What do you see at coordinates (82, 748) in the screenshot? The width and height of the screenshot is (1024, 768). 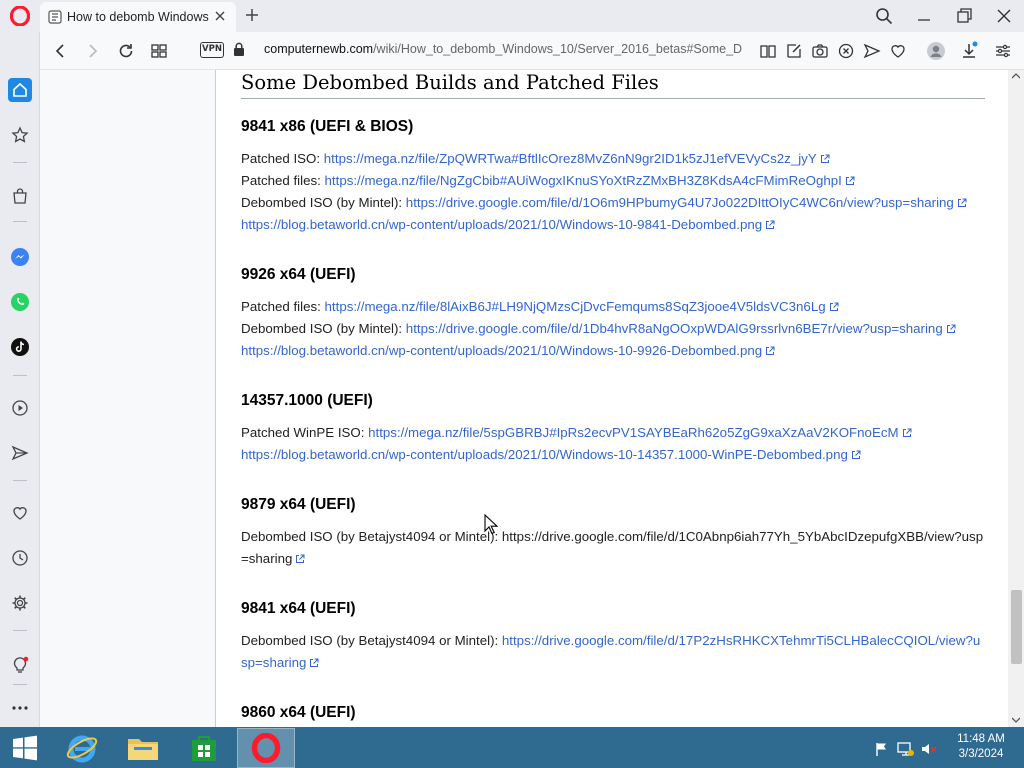 I see `internet-explorer-icon` at bounding box center [82, 748].